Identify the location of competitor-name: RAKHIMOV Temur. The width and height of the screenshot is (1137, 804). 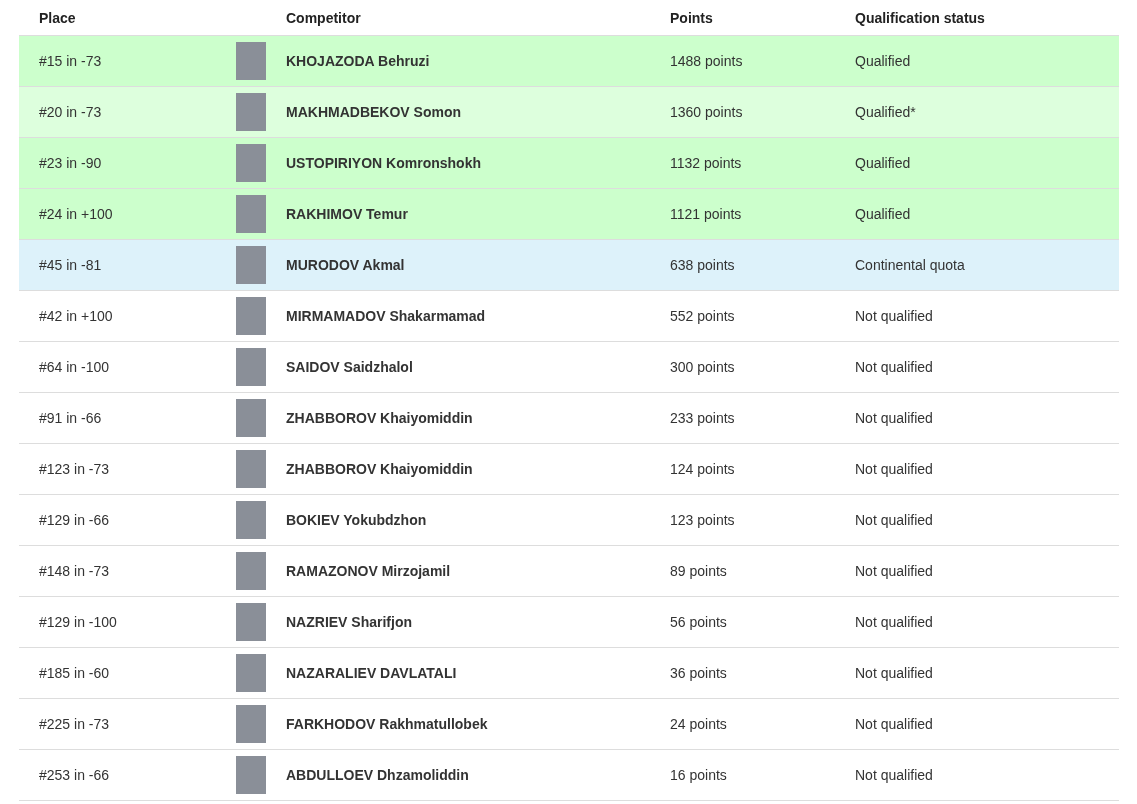
(347, 214).